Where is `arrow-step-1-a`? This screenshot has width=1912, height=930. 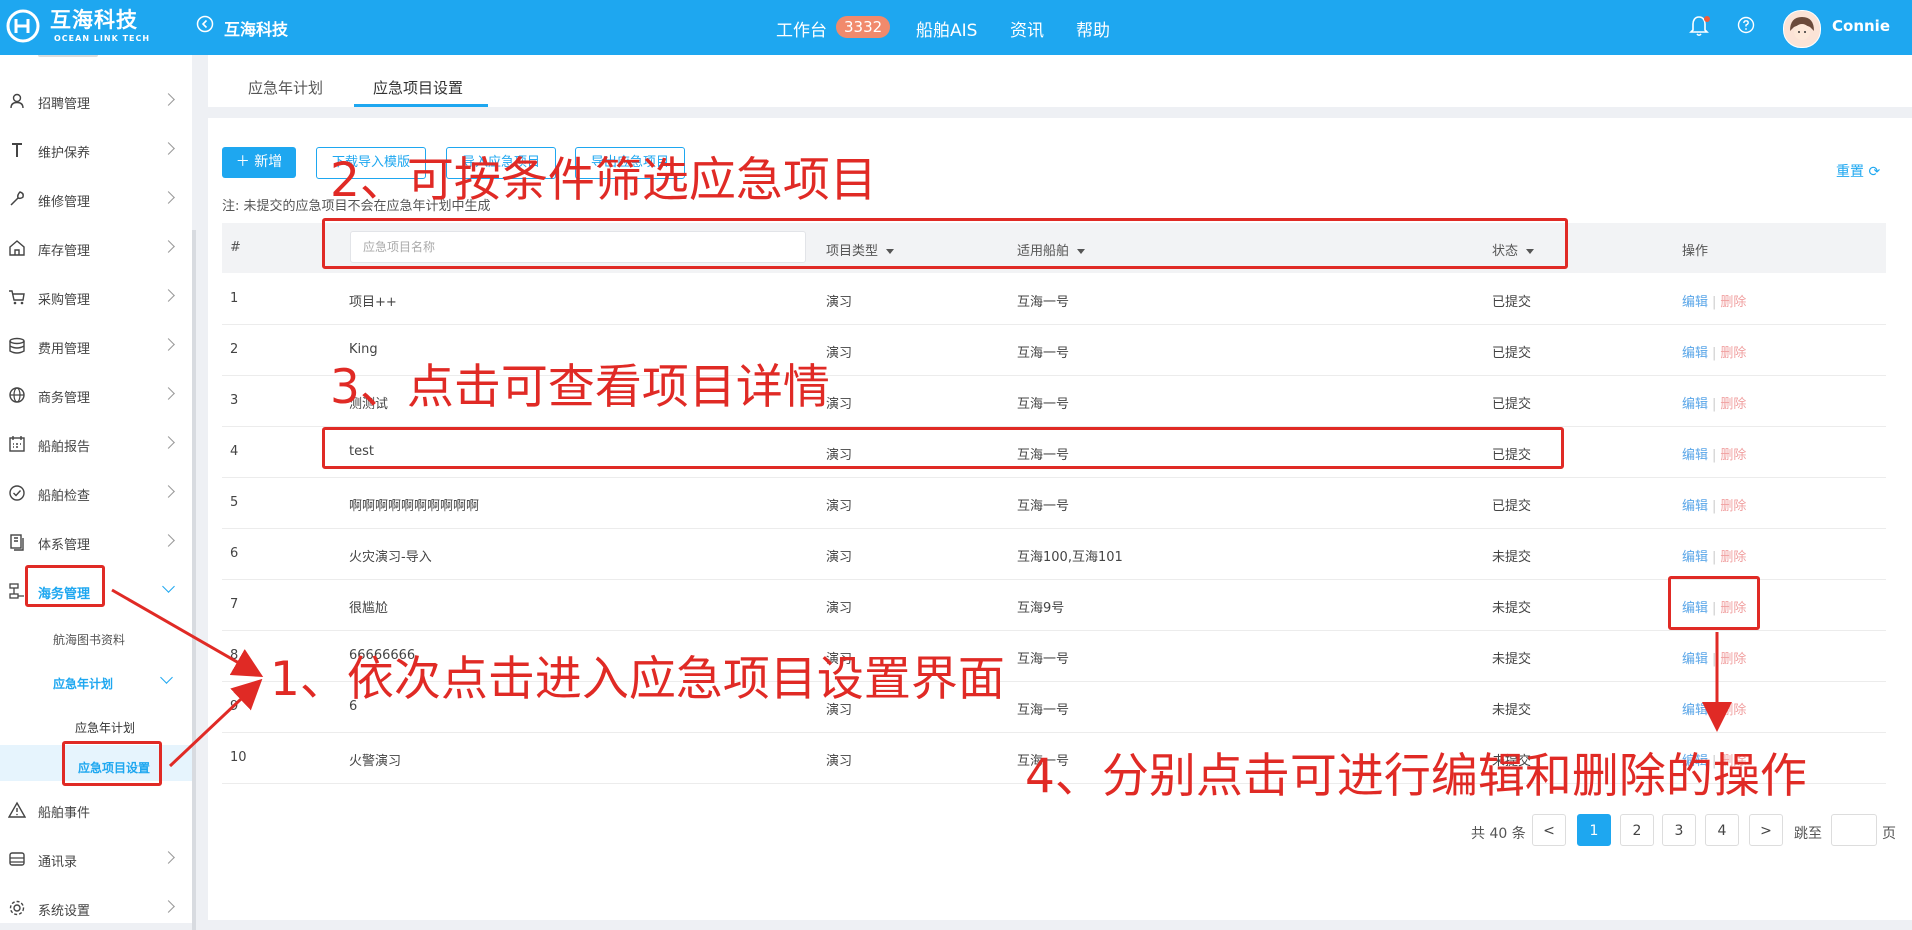 arrow-step-1-a is located at coordinates (187, 632).